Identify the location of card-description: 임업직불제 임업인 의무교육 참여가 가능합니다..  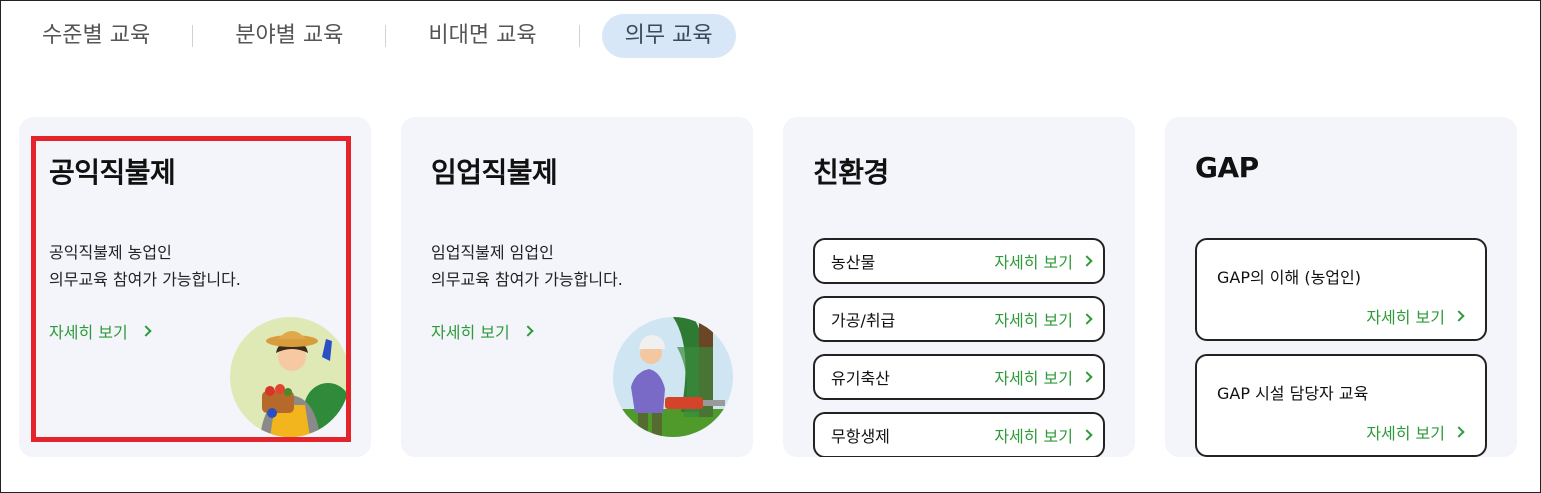
(527, 266).